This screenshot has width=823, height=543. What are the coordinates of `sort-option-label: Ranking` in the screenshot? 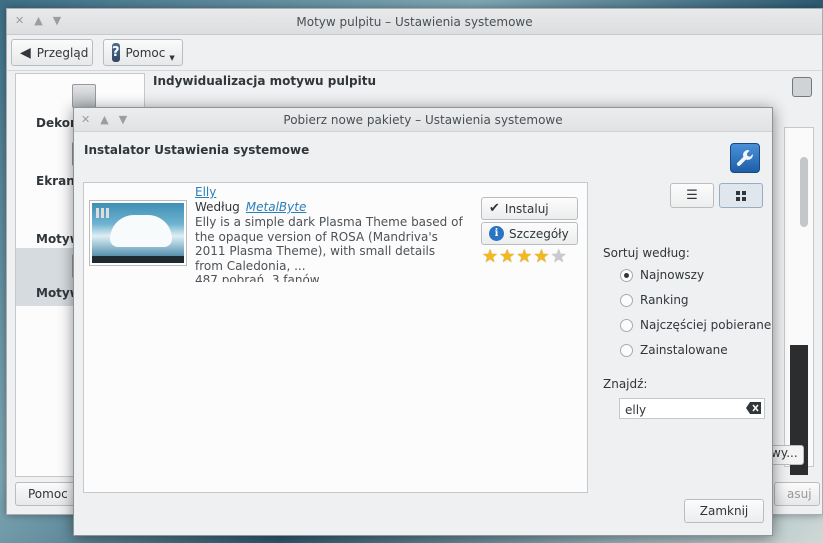 It's located at (664, 300).